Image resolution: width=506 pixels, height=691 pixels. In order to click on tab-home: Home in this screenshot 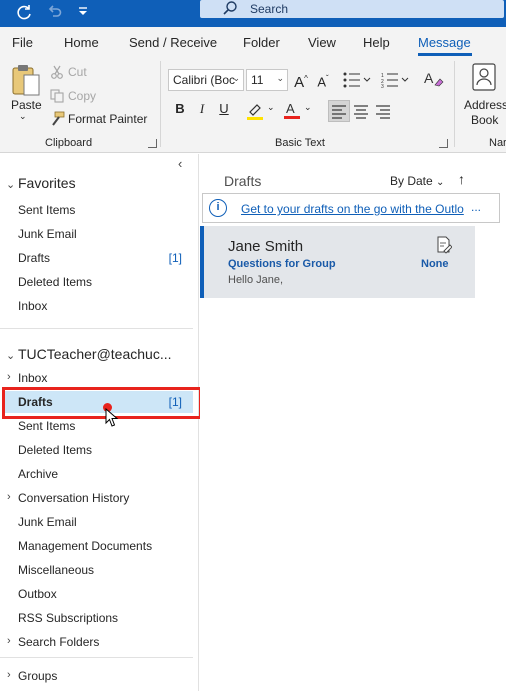, I will do `click(81, 42)`.